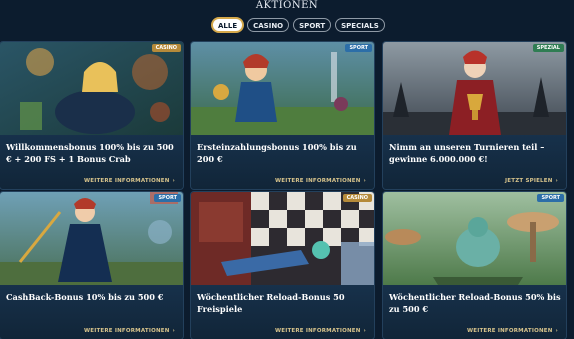  What do you see at coordinates (91, 238) in the screenshot?
I see `promo-image-queen-staff` at bounding box center [91, 238].